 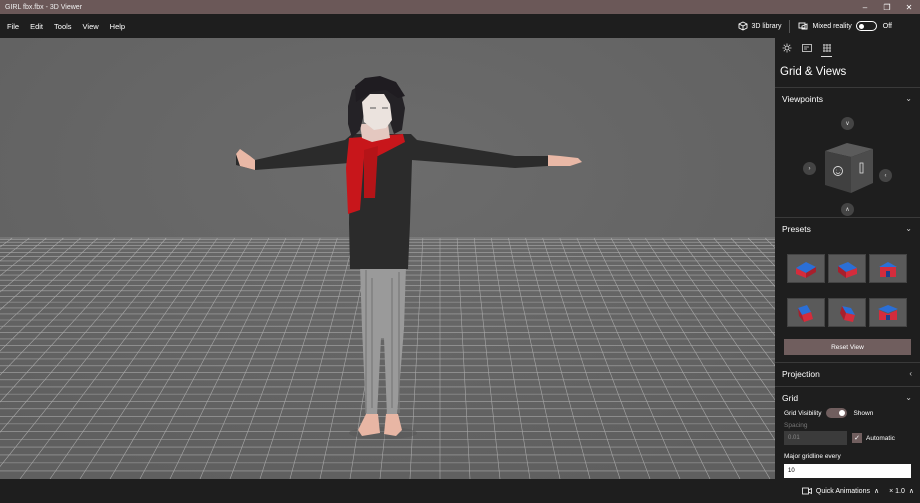 What do you see at coordinates (837, 413) in the screenshot?
I see `grid-visibility-toggle` at bounding box center [837, 413].